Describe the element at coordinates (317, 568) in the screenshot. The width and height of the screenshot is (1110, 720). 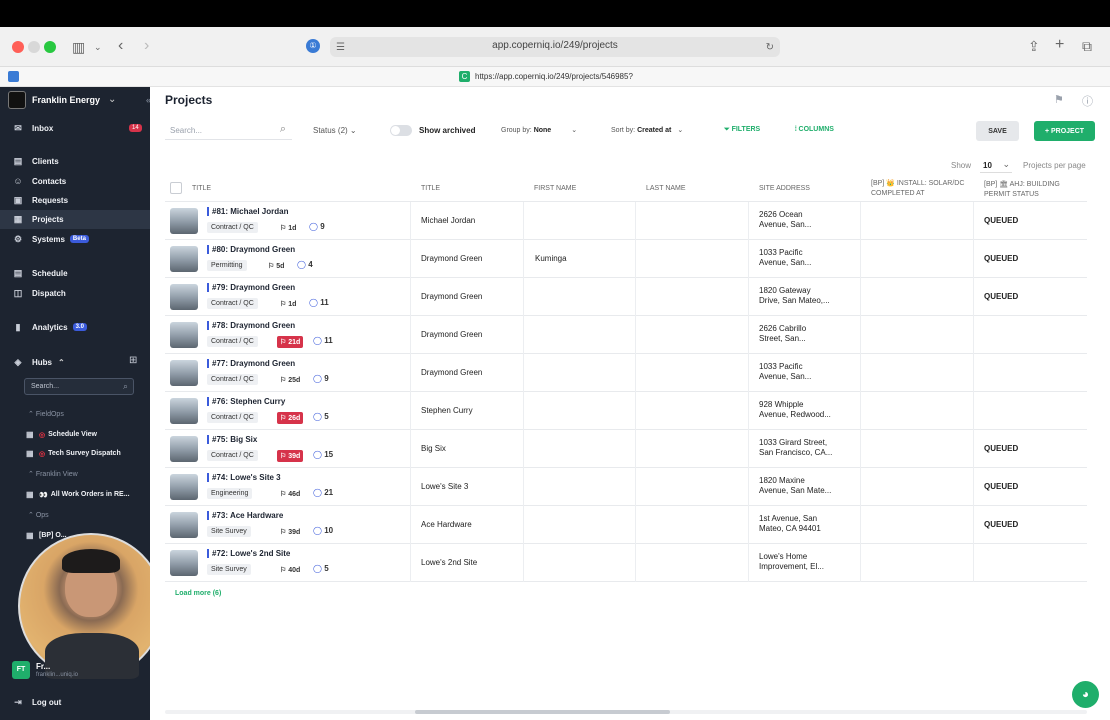
I see `circle-icon: ◯` at that location.